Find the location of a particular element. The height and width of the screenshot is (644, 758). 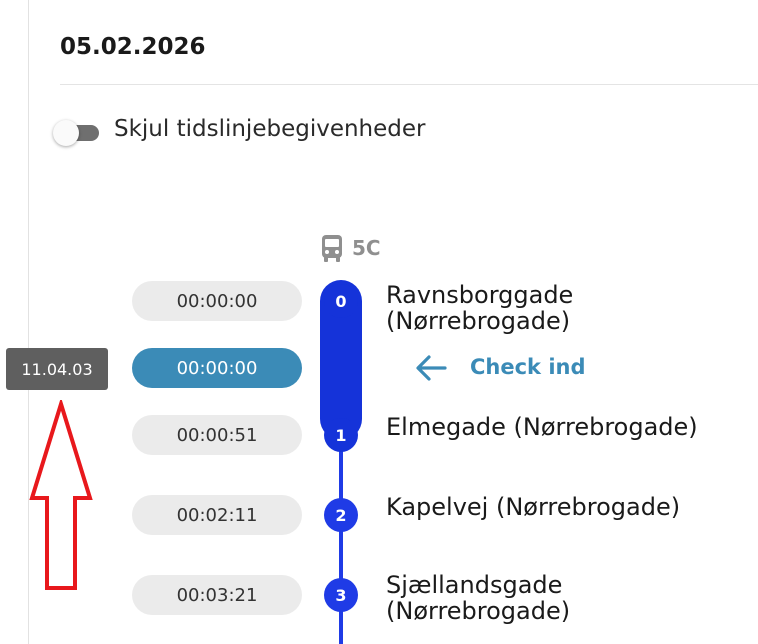

stop-name: Kapelvej (Nørrebrogade) is located at coordinates (533, 507).